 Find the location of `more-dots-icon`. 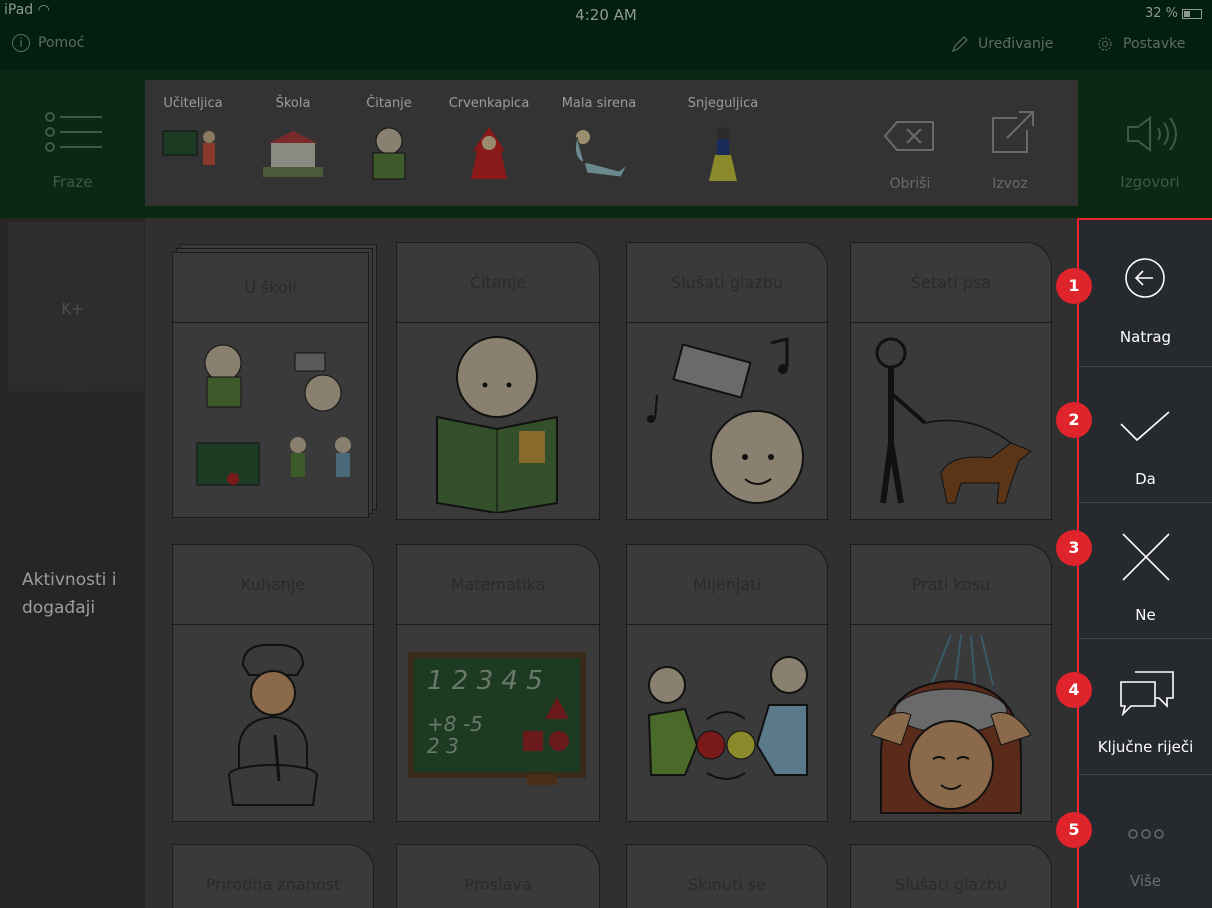

more-dots-icon is located at coordinates (1146, 834).